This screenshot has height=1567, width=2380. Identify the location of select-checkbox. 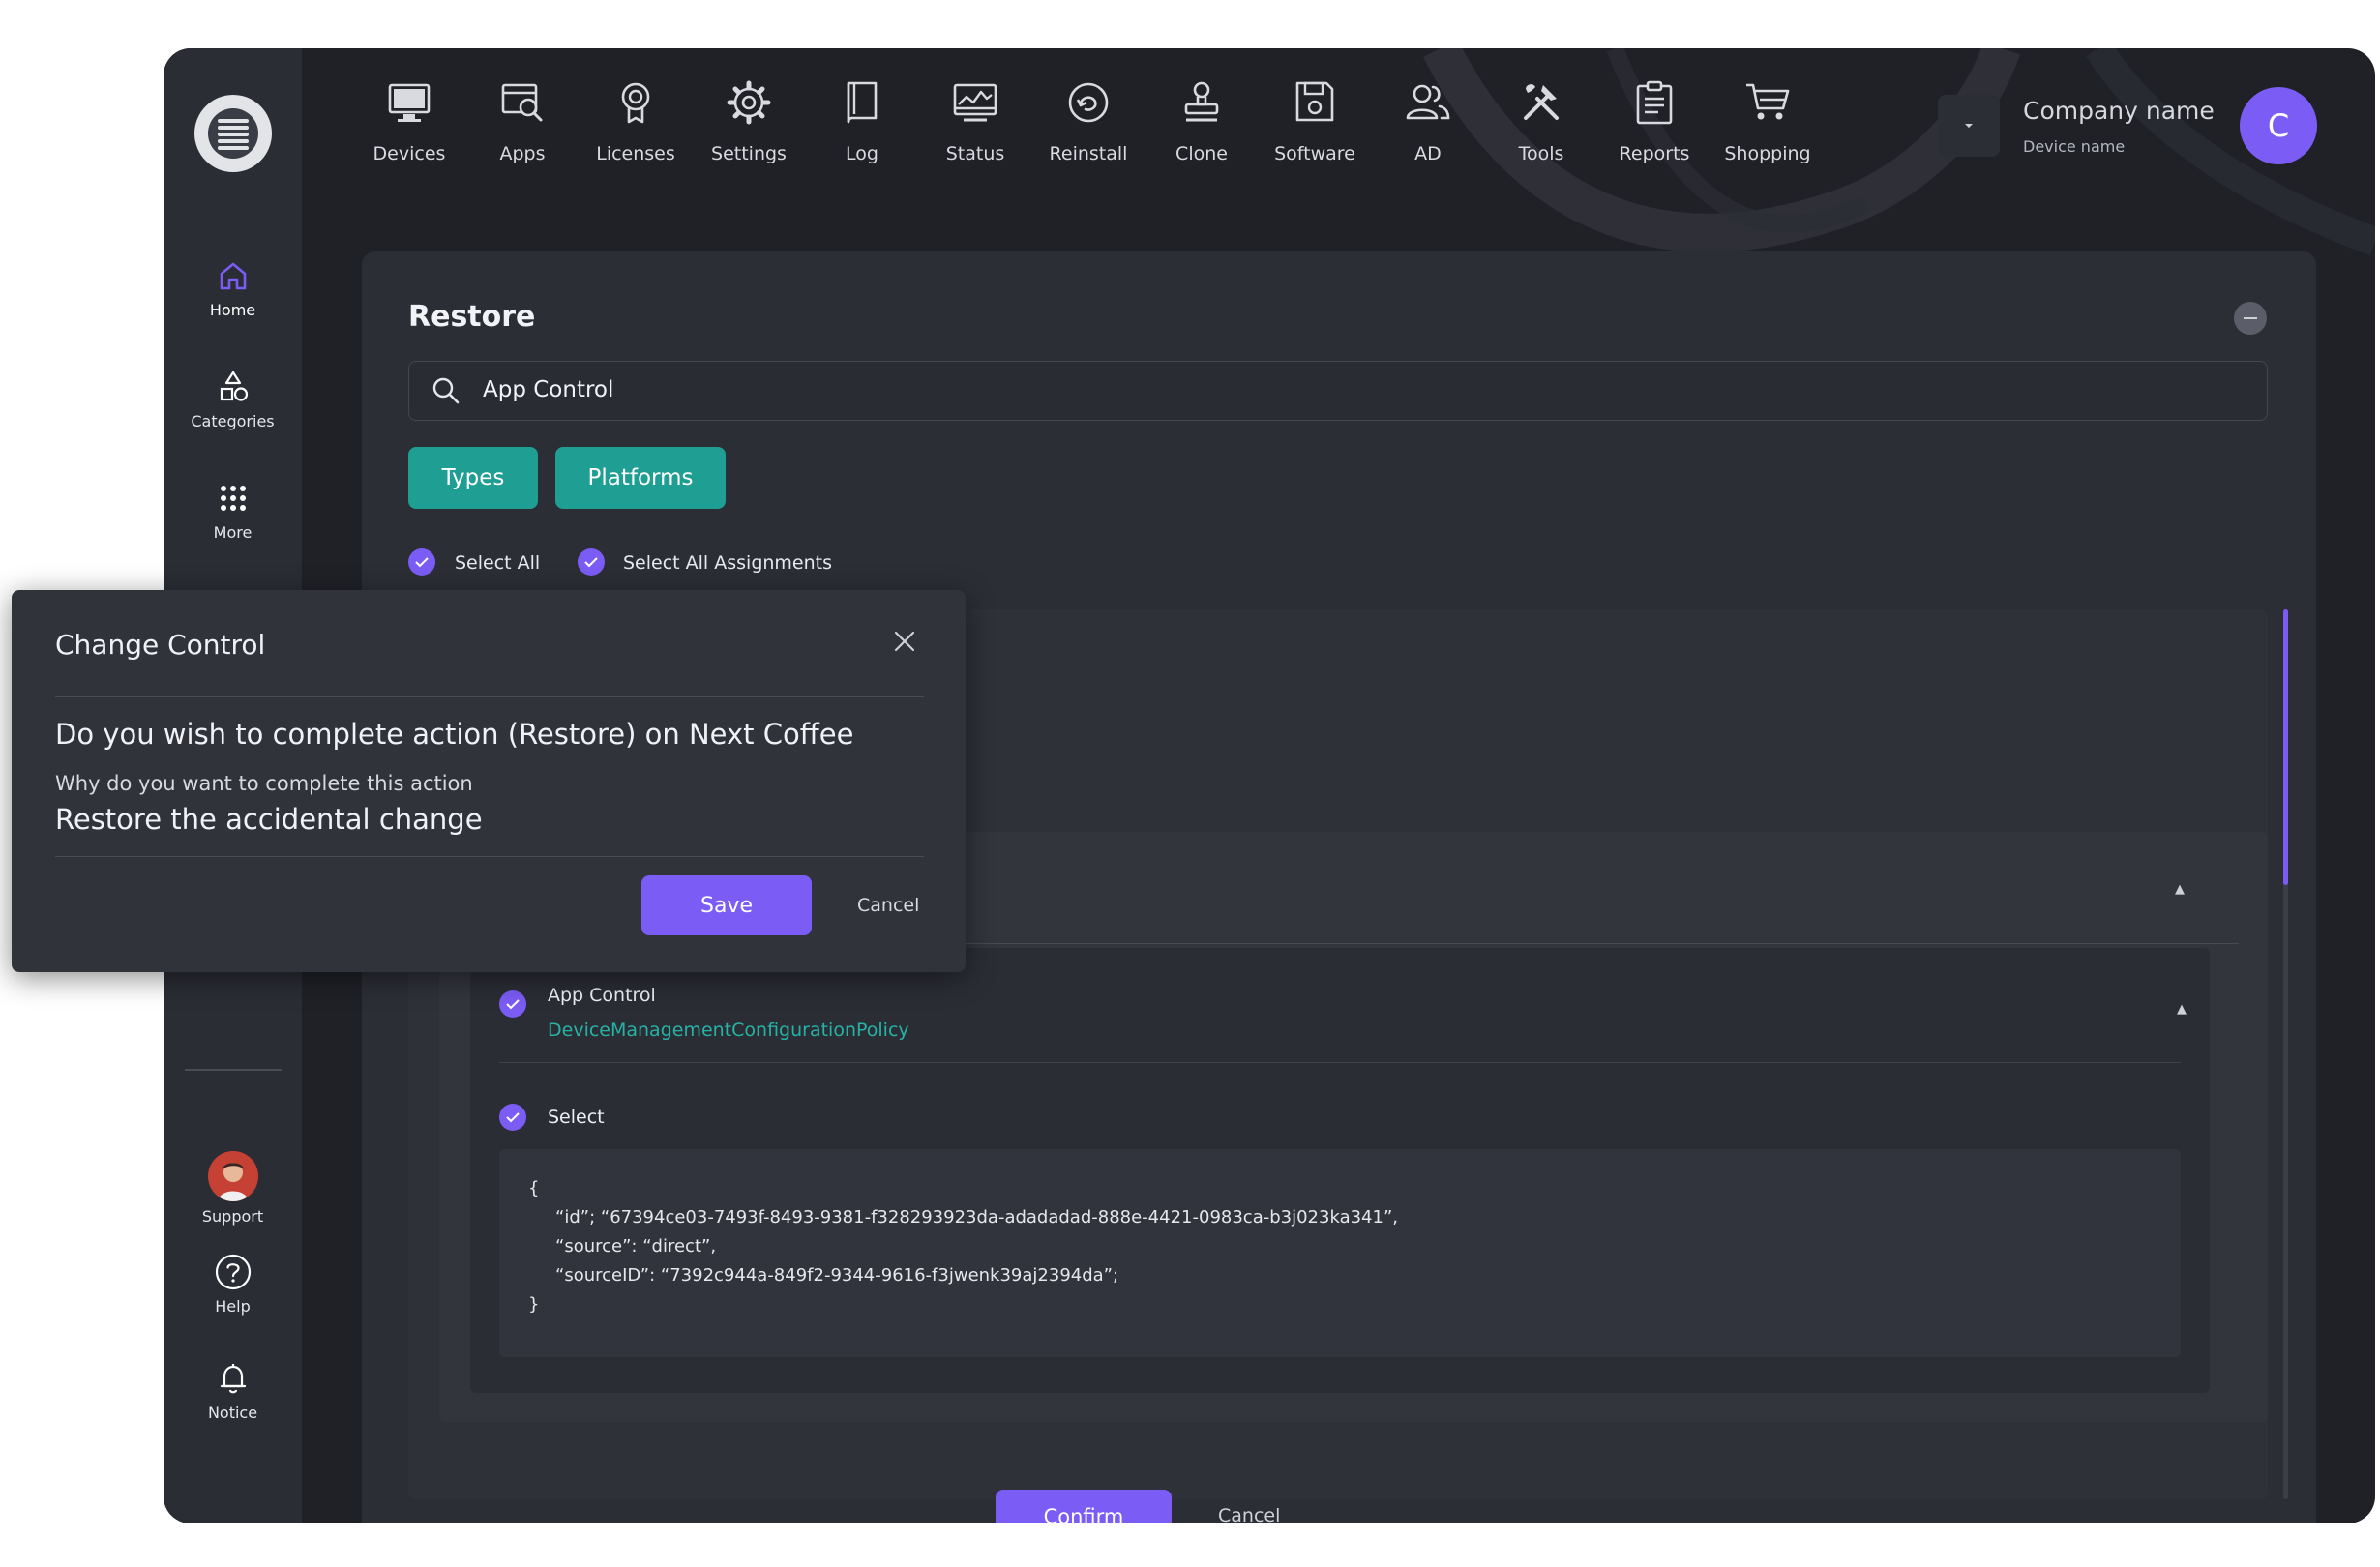
(513, 1117).